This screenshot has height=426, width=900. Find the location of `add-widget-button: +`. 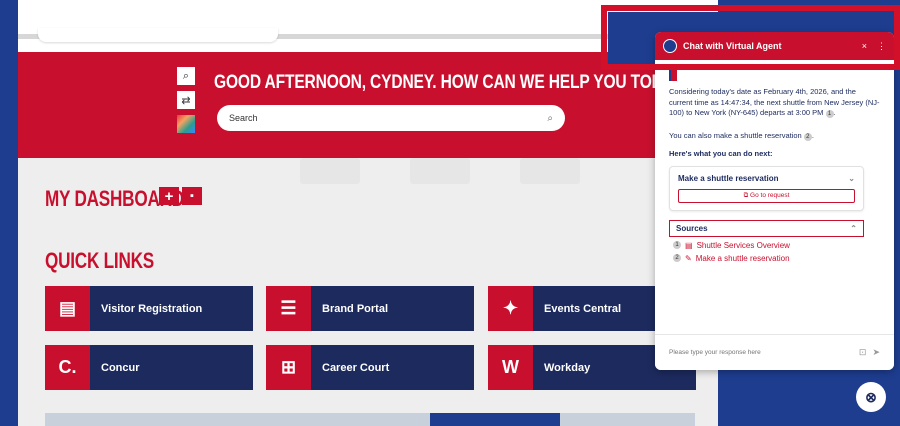

add-widget-button: + is located at coordinates (169, 196).